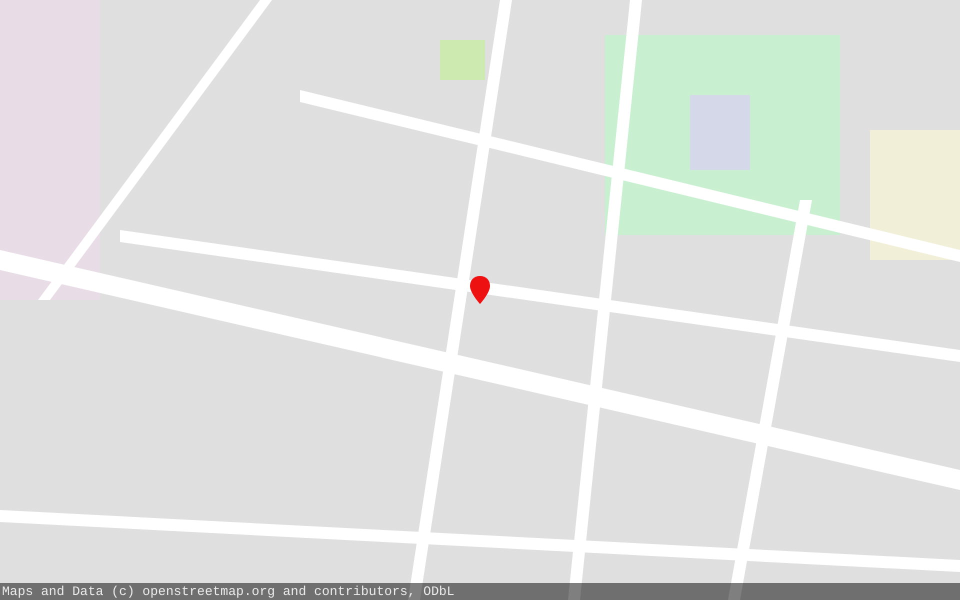 This screenshot has width=960, height=600. I want to click on map-pin-icon, so click(480, 290).